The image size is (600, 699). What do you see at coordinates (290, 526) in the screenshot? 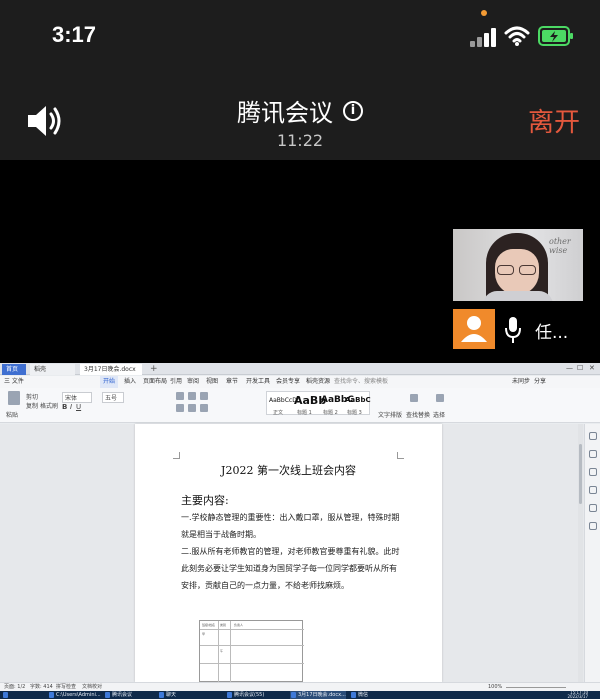
I see `document-paragraph-1: 一.学校静态管理的重要性：出入戴口罩，服从管理，特殊时期就是相当于战备时期。` at bounding box center [290, 526].